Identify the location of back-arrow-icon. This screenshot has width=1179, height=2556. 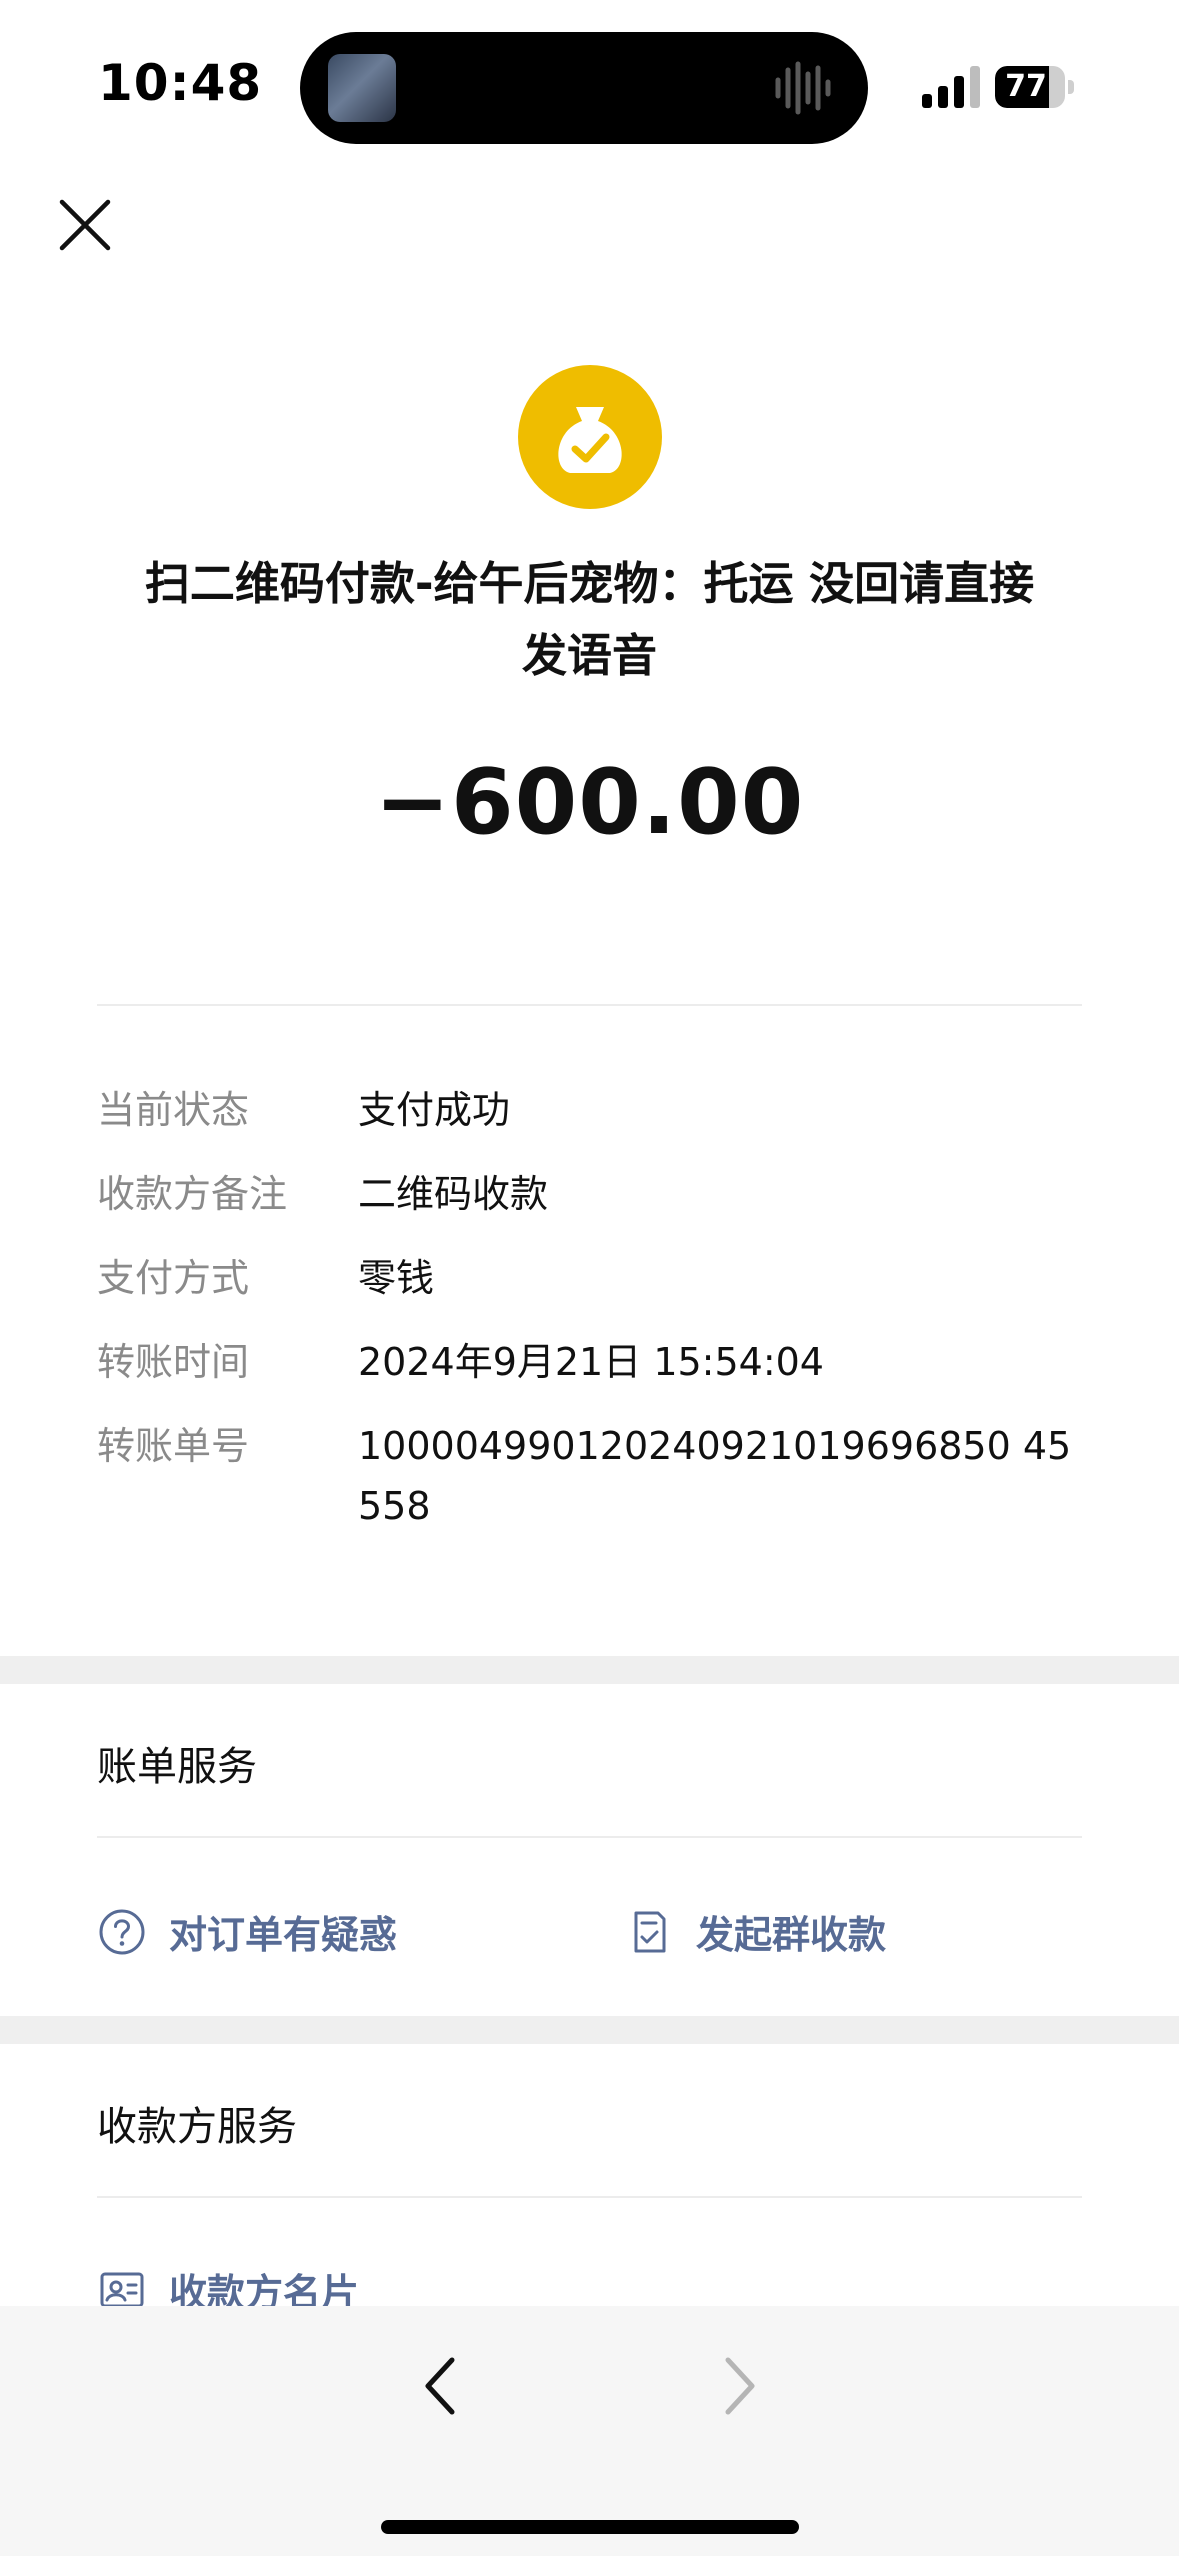
(440, 2386).